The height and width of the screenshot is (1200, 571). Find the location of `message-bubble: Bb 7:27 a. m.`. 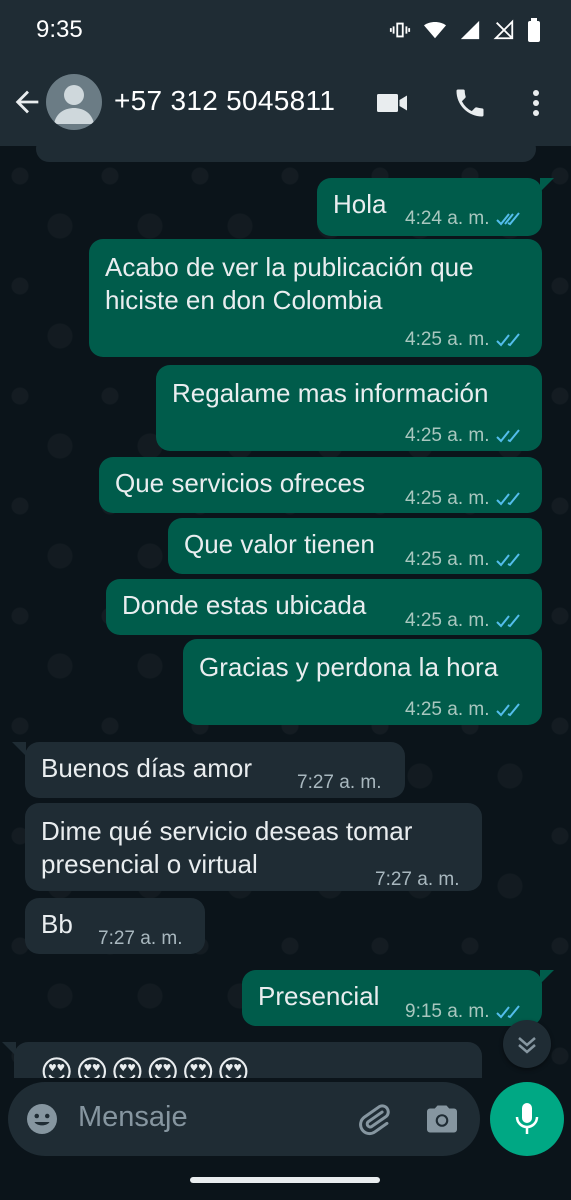

message-bubble: Bb 7:27 a. m. is located at coordinates (115, 926).